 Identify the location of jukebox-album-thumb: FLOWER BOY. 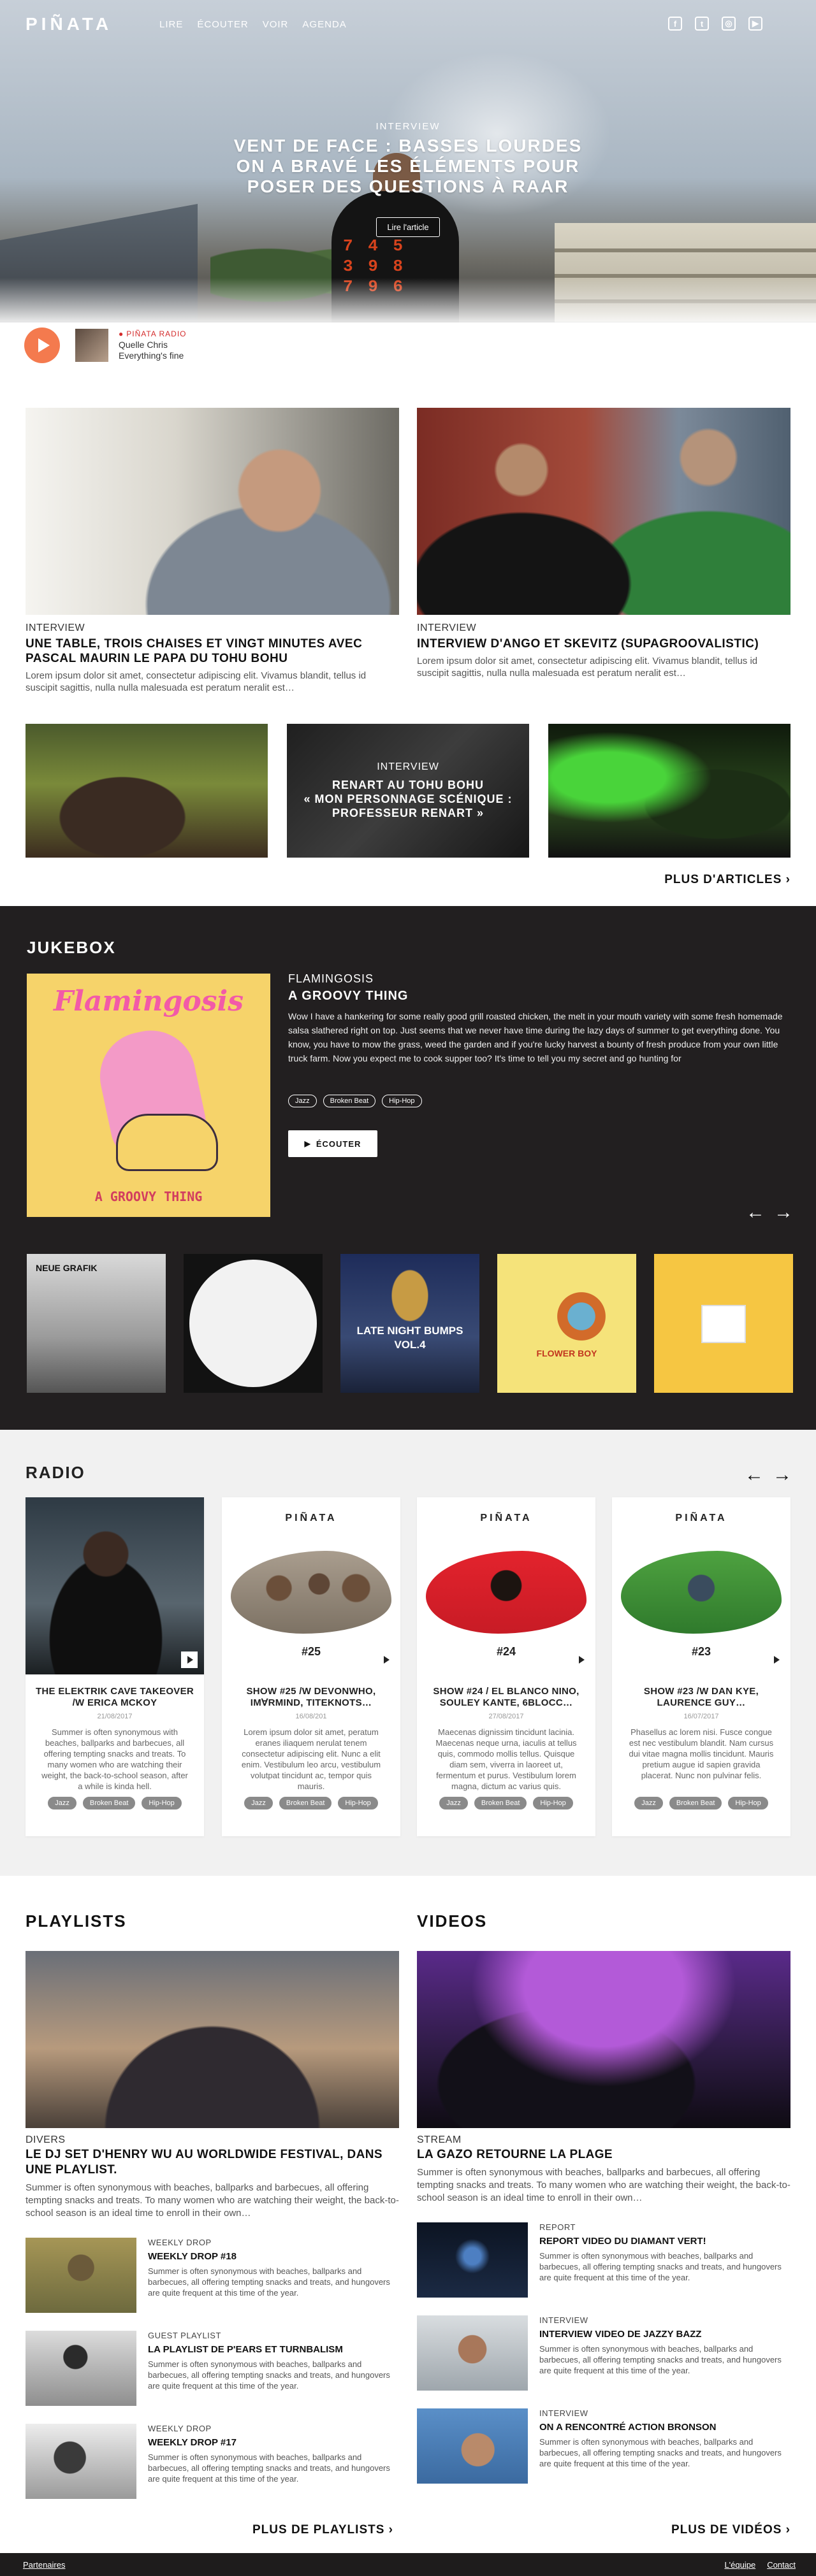
(566, 1323).